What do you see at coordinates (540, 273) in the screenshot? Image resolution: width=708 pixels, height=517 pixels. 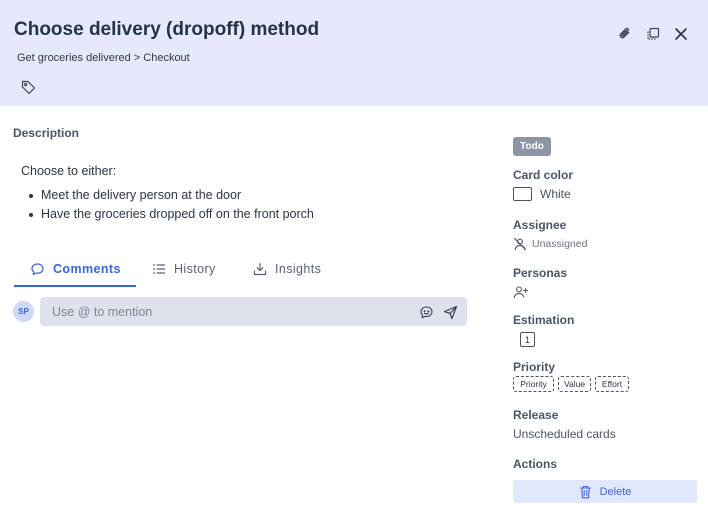 I see `personas-label: Personas` at bounding box center [540, 273].